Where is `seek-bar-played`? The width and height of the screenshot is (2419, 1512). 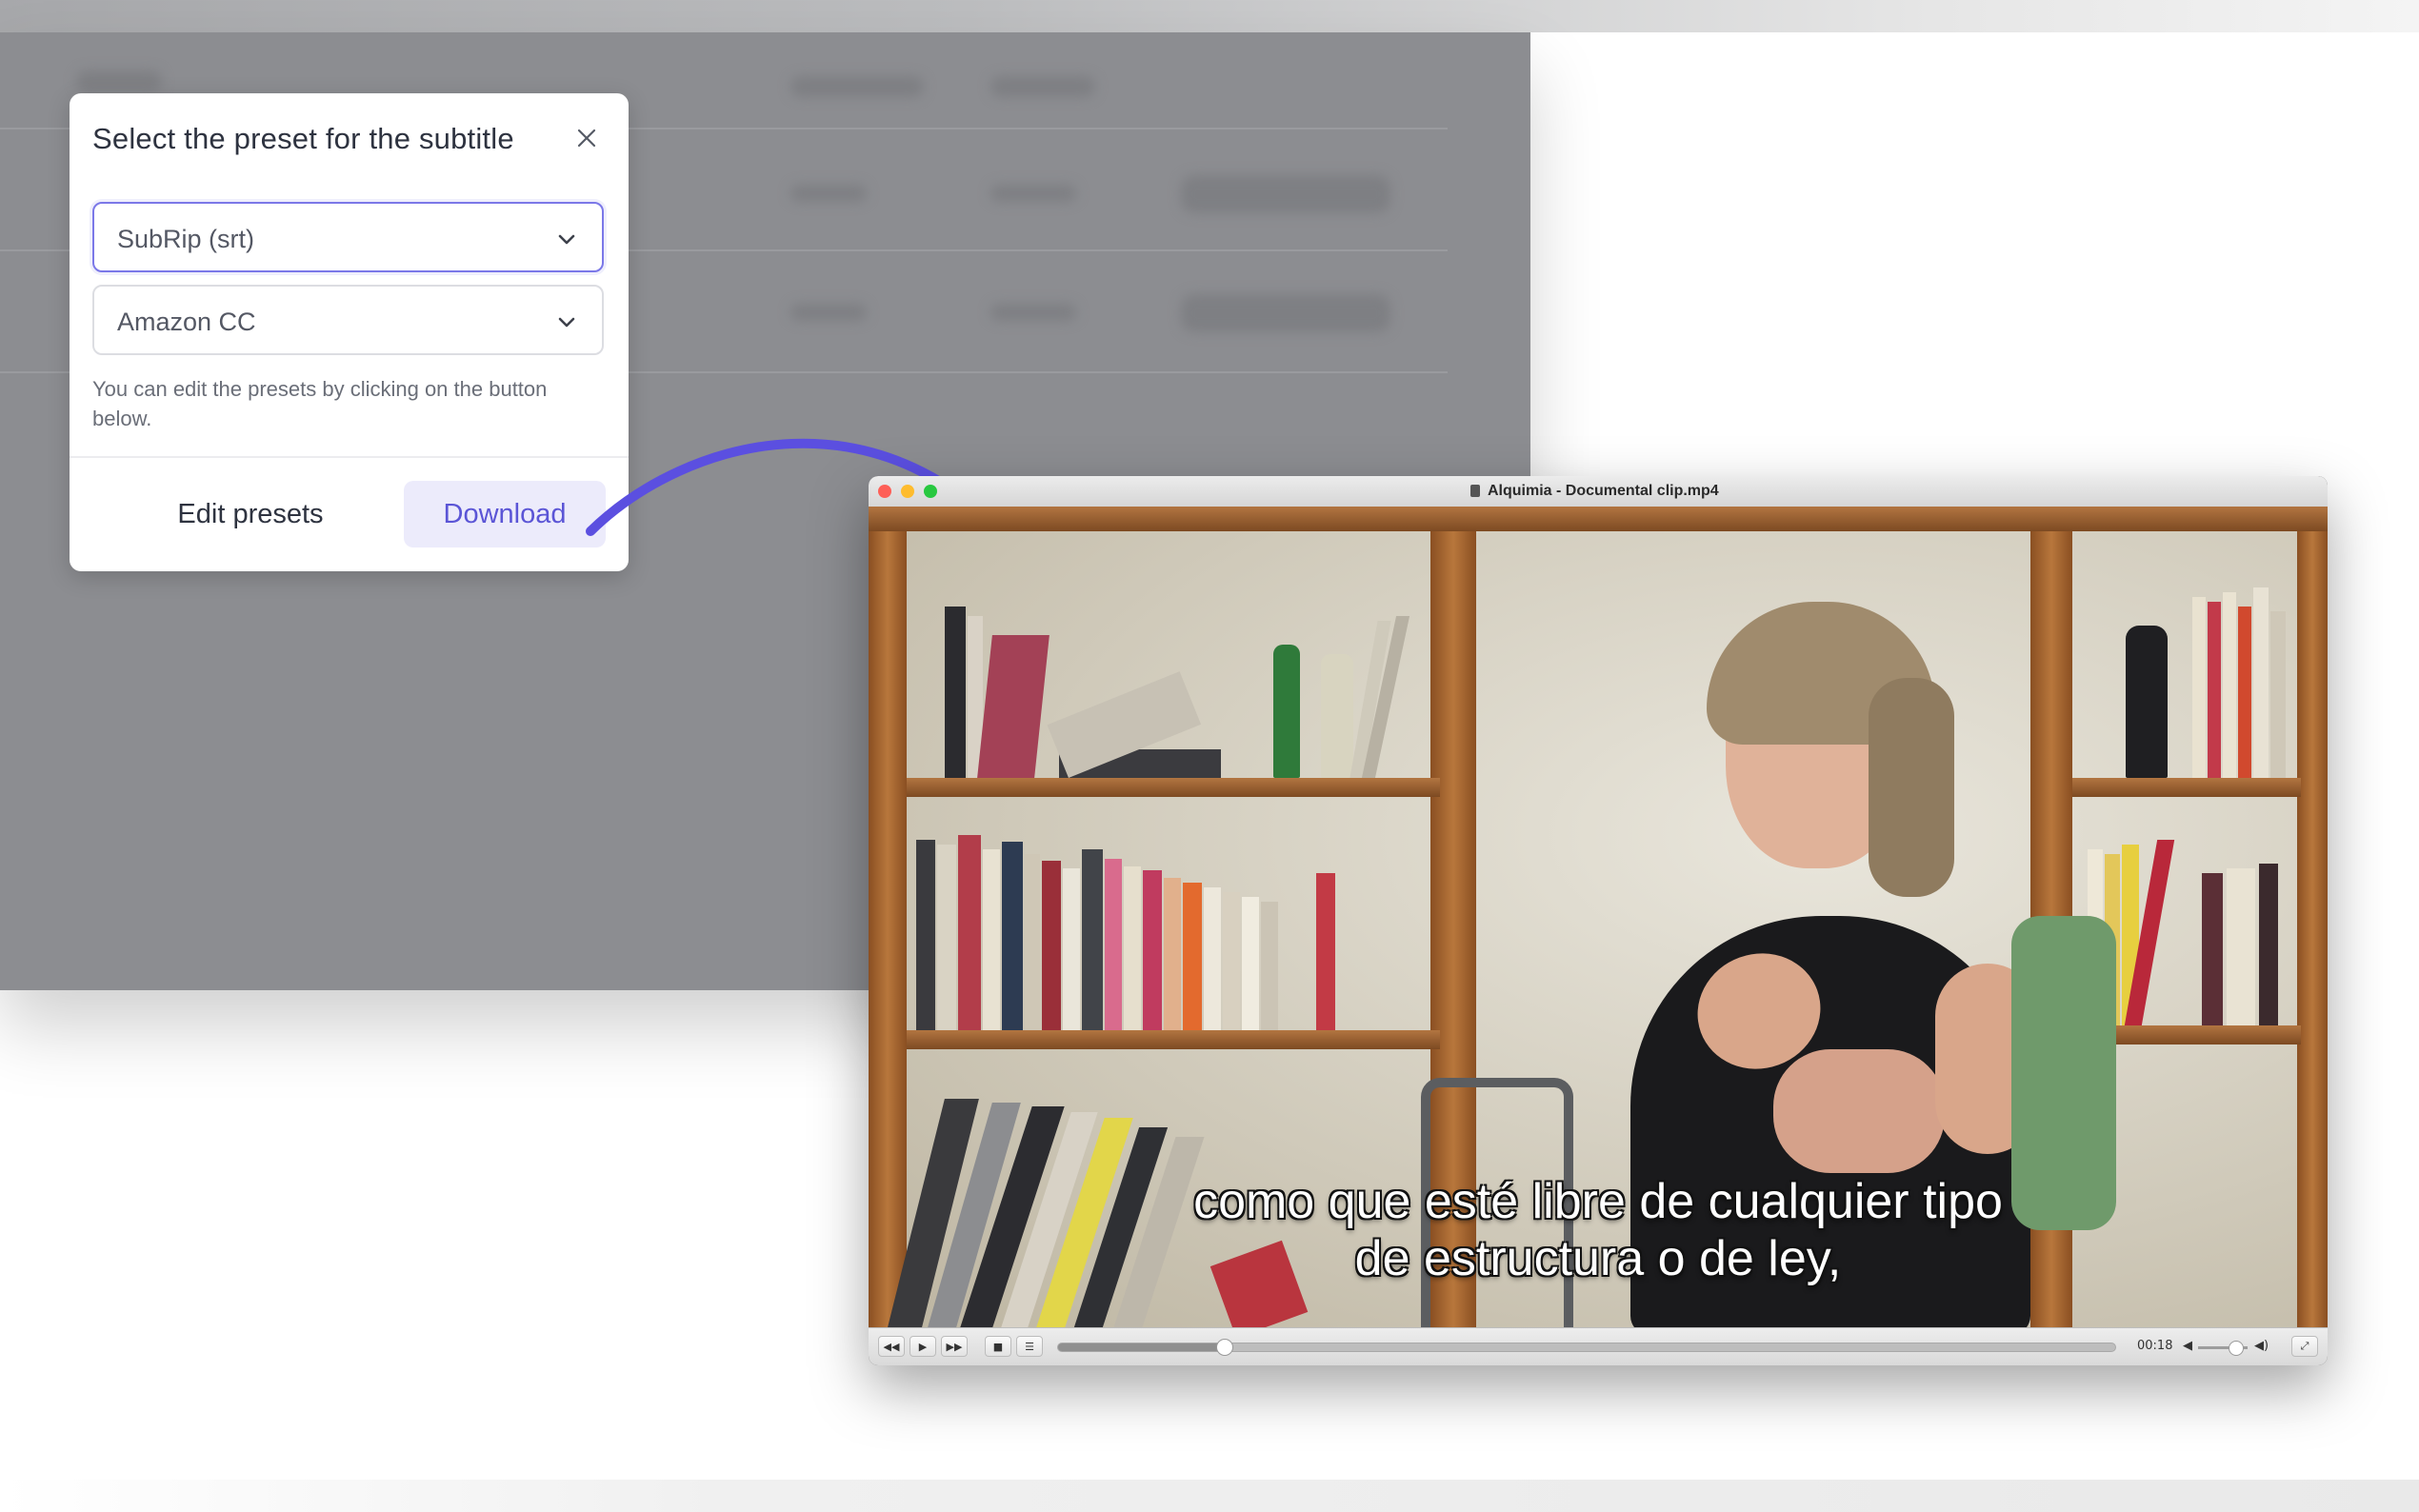
seek-bar-played is located at coordinates (1141, 1347).